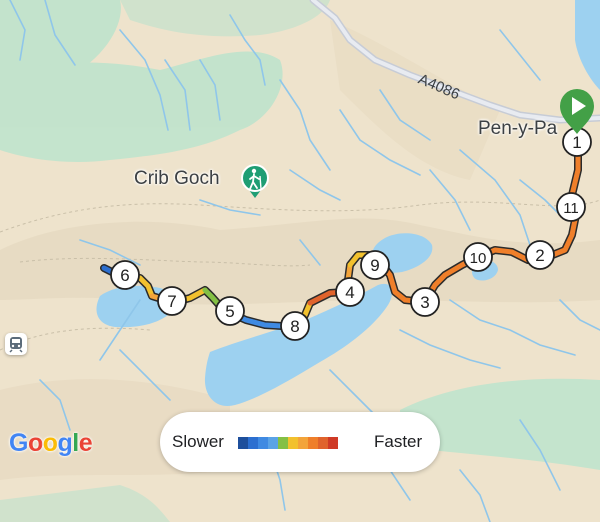 Image resolution: width=600 pixels, height=522 pixels. I want to click on route-marker-label: 11, so click(571, 208).